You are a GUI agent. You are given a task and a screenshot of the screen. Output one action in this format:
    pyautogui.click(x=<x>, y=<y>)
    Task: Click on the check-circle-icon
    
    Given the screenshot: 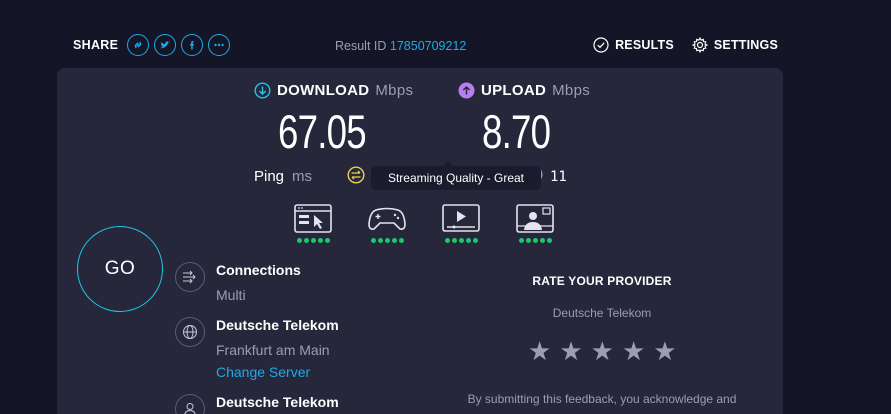 What is the action you would take?
    pyautogui.click(x=601, y=45)
    